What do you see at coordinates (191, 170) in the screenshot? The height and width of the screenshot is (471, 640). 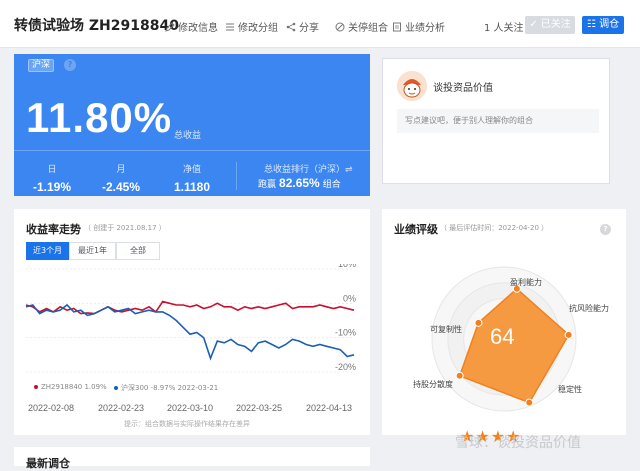 I see `net-value-label: 净值` at bounding box center [191, 170].